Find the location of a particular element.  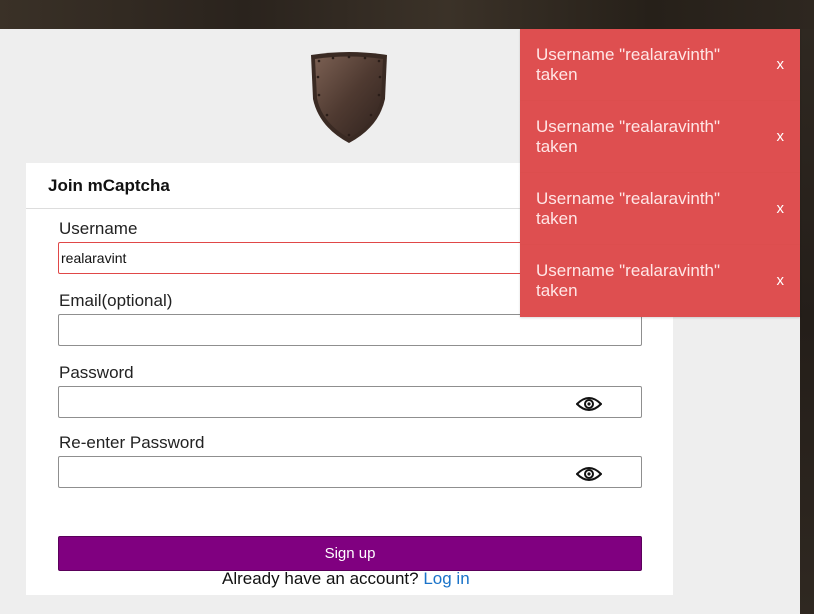

confirm-password-label: Re-enter Password is located at coordinates (132, 442).